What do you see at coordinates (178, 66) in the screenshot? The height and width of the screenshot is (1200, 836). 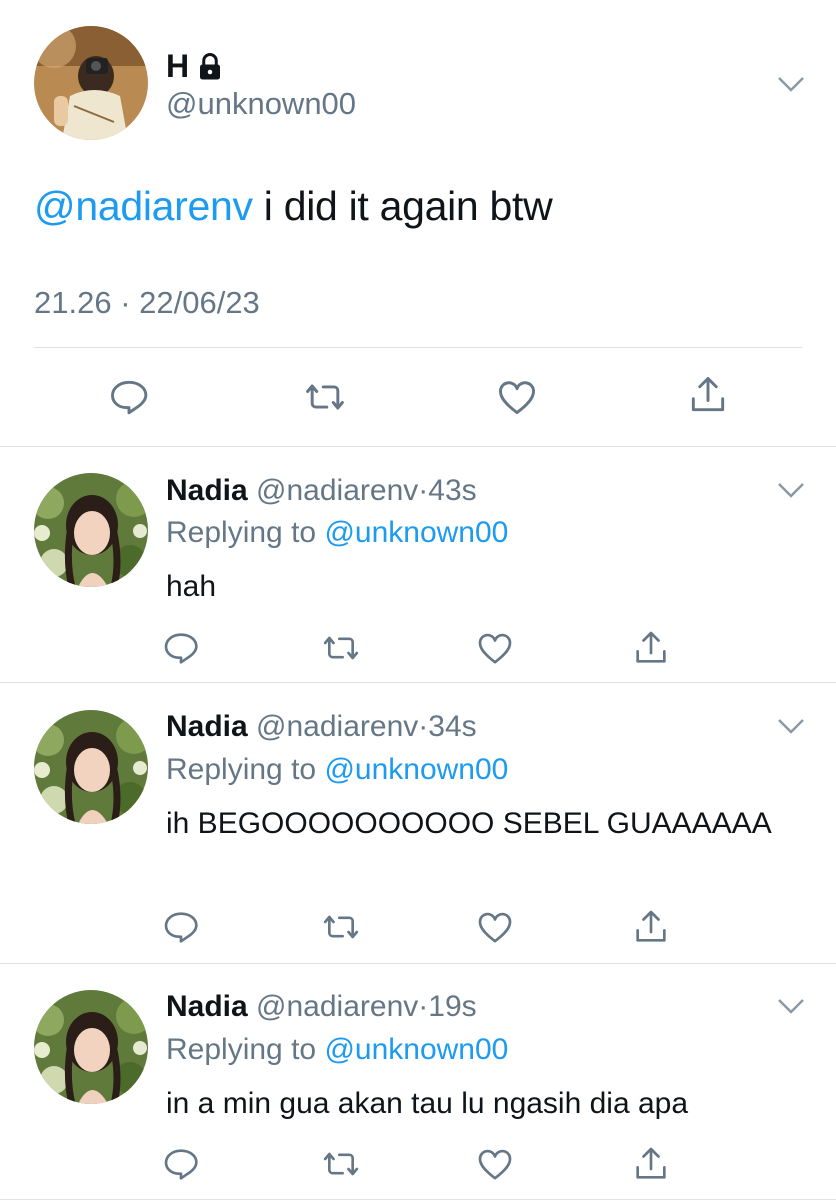 I see `display-name-text: H` at bounding box center [178, 66].